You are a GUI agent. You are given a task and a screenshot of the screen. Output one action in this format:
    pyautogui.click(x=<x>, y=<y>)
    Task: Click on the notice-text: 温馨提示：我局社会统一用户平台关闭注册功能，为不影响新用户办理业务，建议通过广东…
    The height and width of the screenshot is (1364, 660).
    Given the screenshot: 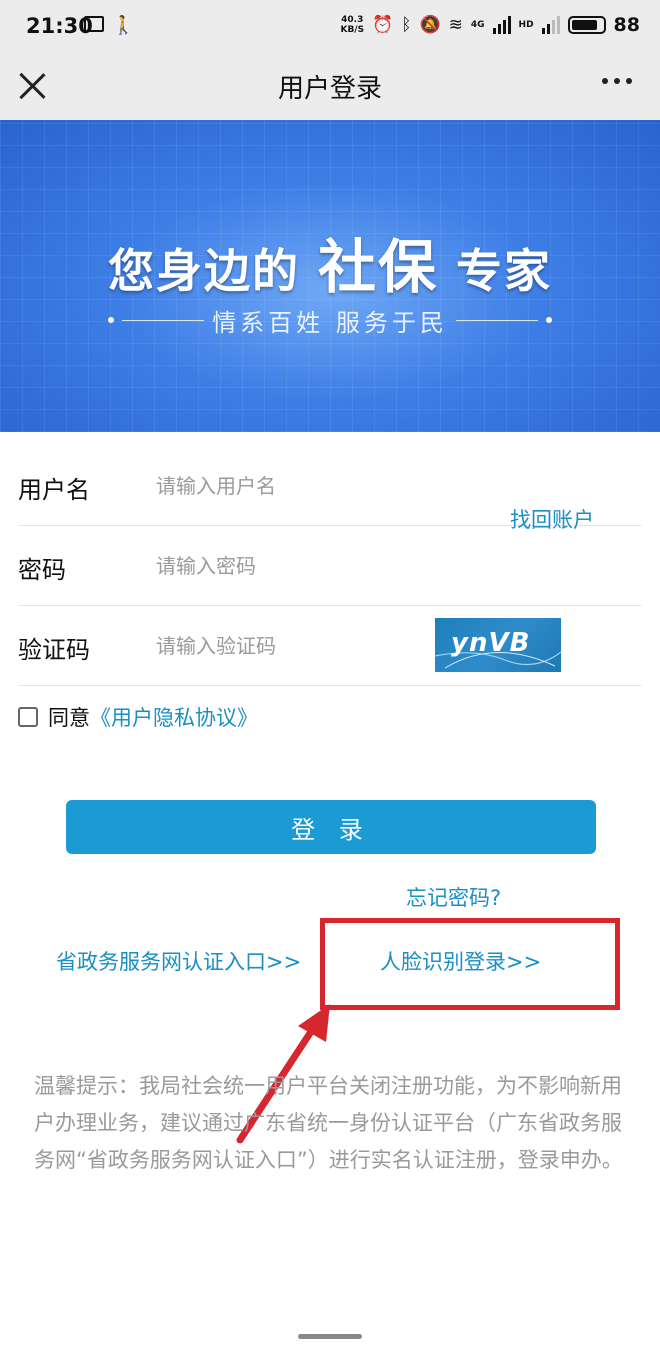 What is the action you would take?
    pyautogui.click(x=328, y=1123)
    